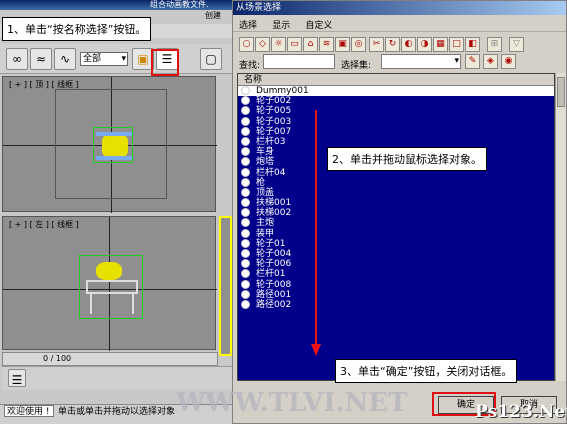 The height and width of the screenshot is (424, 567). What do you see at coordinates (310, 44) in the screenshot?
I see `display-helpers-icon: ⌂` at bounding box center [310, 44].